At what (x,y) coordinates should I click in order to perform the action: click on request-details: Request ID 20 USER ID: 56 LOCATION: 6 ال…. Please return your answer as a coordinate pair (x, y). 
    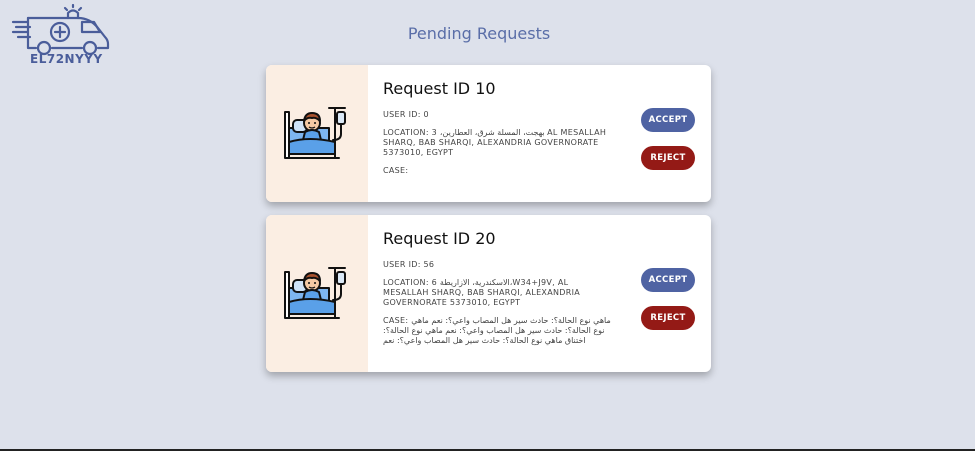
    Looking at the image, I should click on (497, 280).